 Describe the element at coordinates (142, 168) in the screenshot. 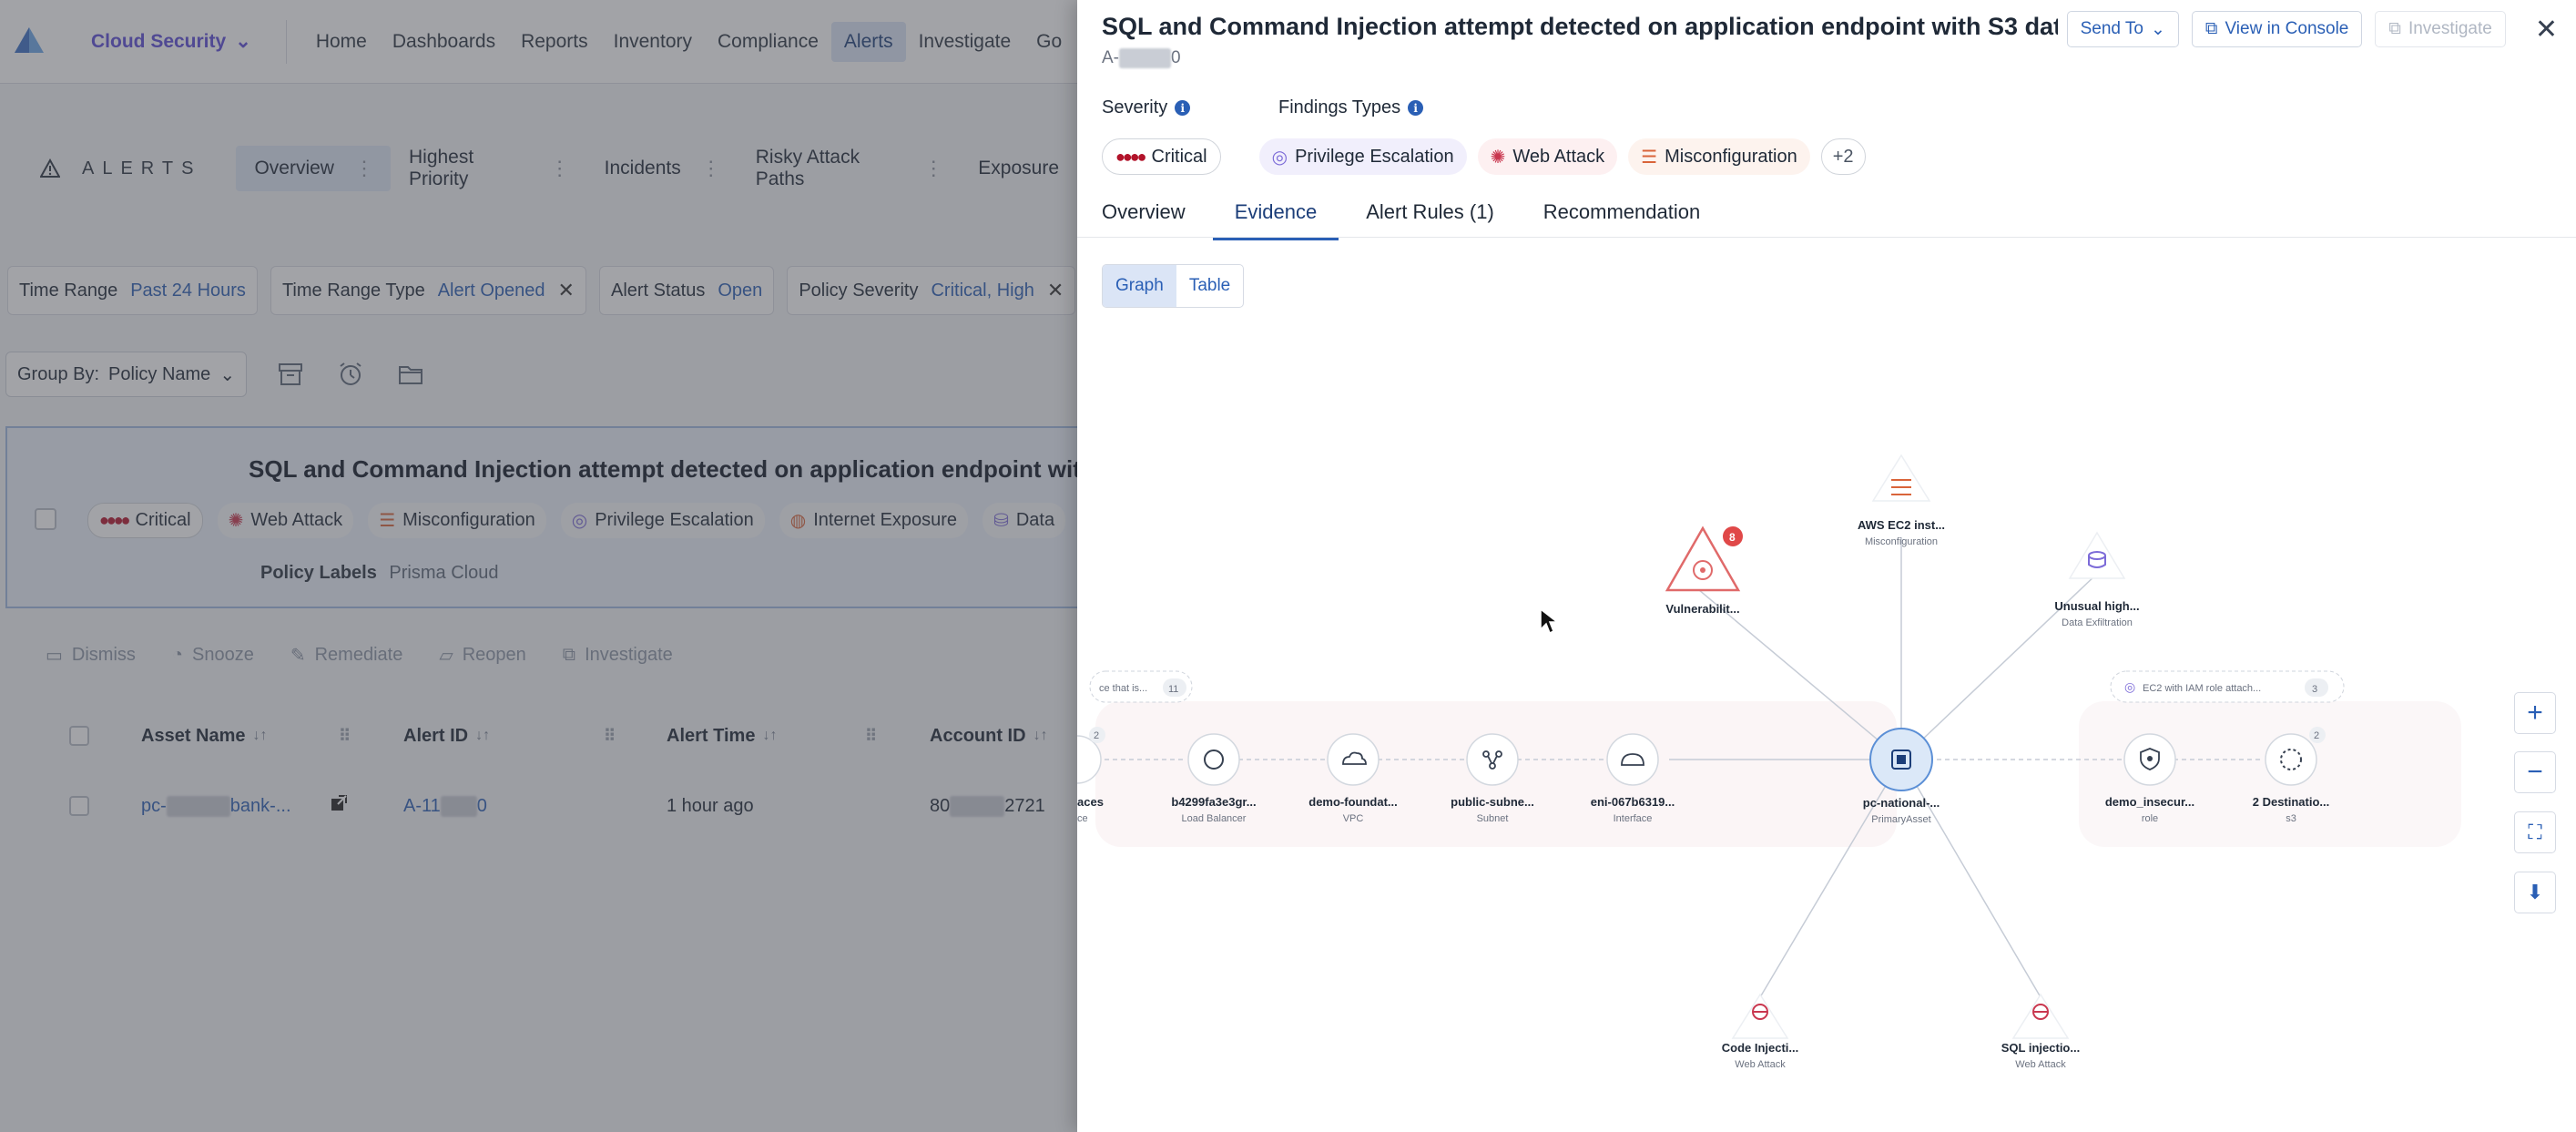

I see `alerts-heading: ALERTS` at that location.